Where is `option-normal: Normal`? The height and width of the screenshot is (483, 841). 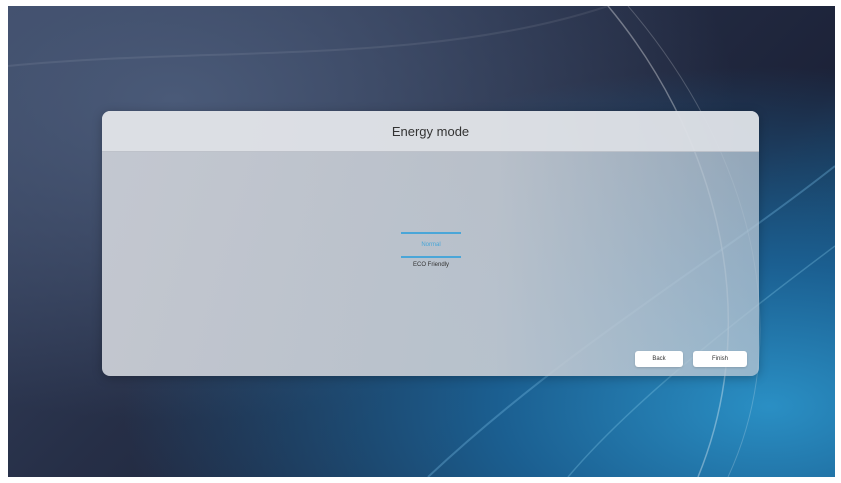 option-normal: Normal is located at coordinates (431, 245).